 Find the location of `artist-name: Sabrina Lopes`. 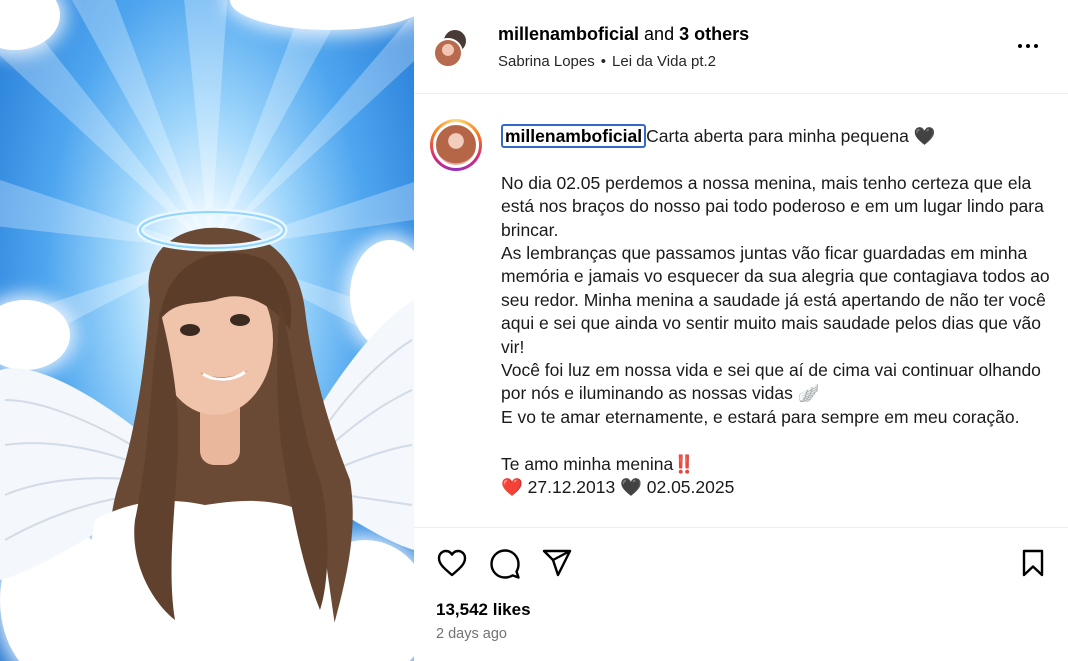

artist-name: Sabrina Lopes is located at coordinates (546, 61).